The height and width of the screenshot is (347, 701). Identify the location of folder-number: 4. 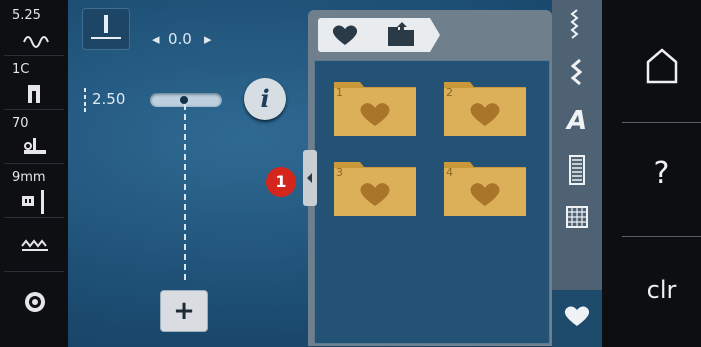
(449, 172).